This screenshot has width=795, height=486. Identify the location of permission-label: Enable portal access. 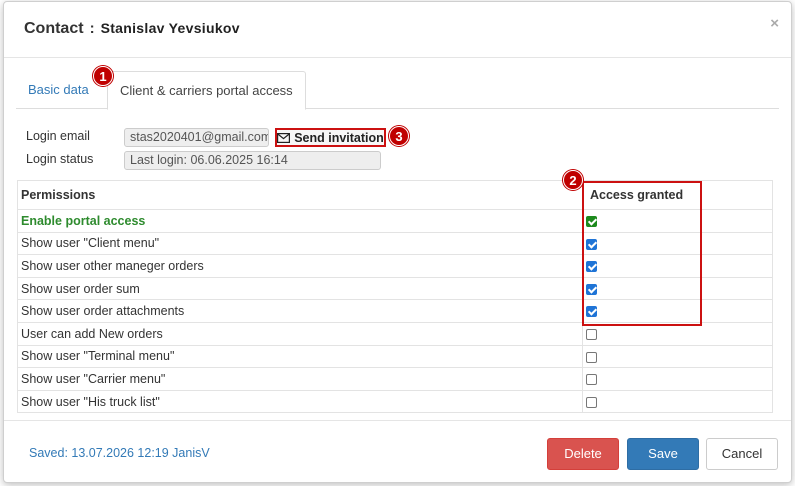
(300, 221).